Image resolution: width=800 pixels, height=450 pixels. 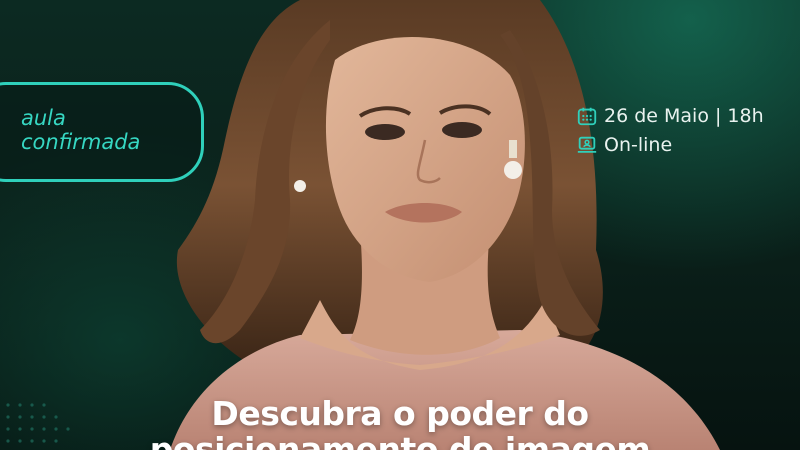 What do you see at coordinates (638, 145) in the screenshot?
I see `event-location: On-line` at bounding box center [638, 145].